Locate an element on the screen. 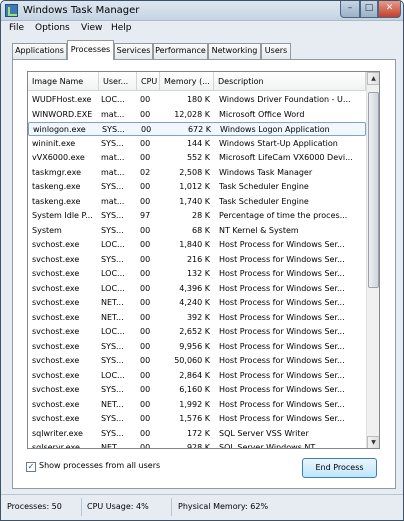  column-image-name: Image Name is located at coordinates (63, 81).